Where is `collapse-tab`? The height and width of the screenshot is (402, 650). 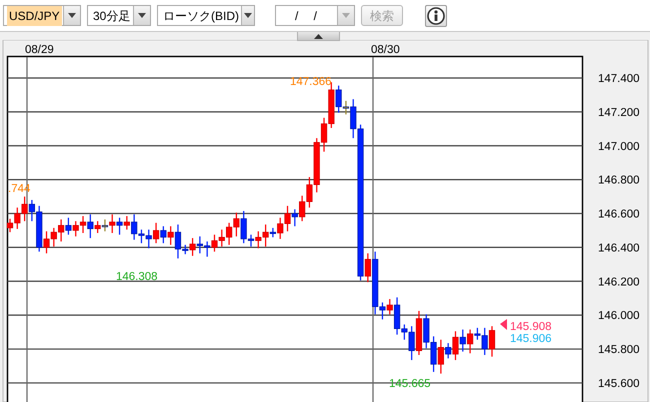 collapse-tab is located at coordinates (318, 36).